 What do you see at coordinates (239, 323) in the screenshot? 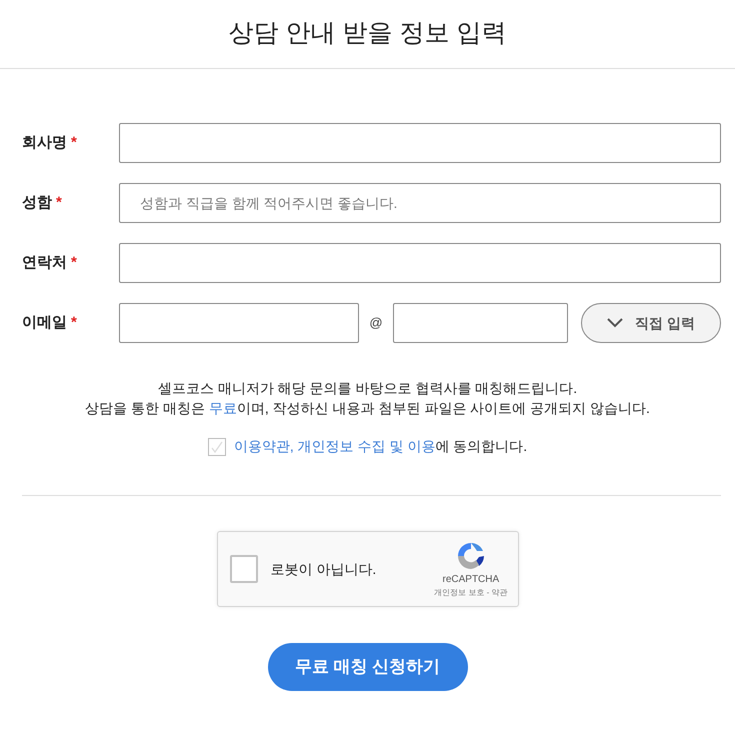
I see `email-id-field` at bounding box center [239, 323].